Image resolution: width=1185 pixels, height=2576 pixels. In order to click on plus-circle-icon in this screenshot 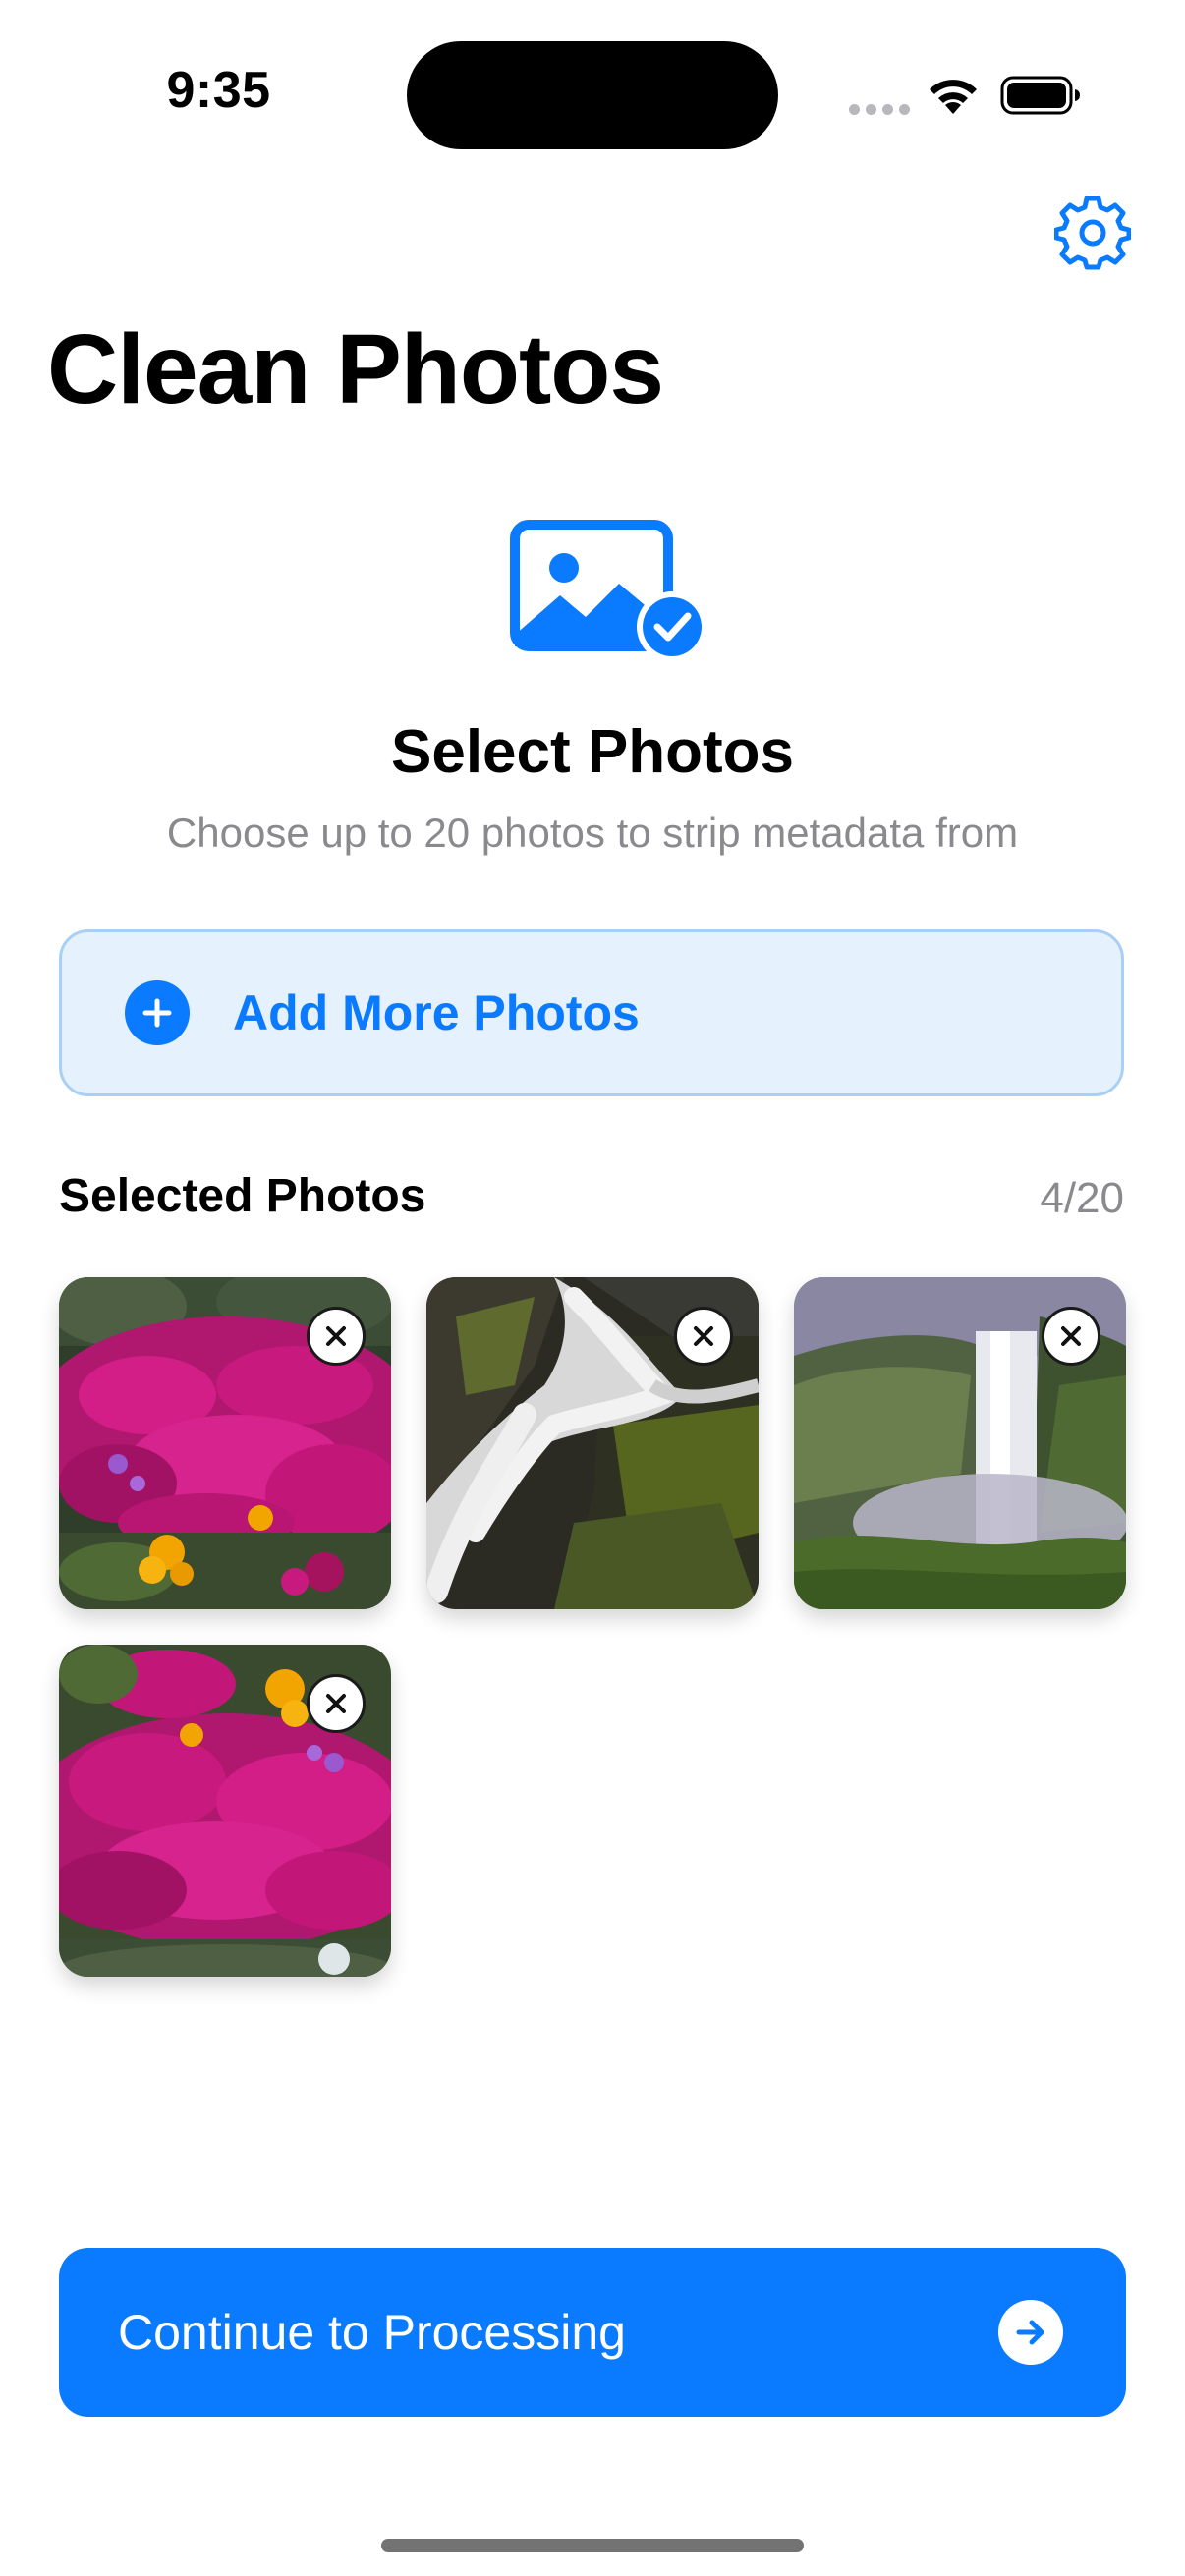, I will do `click(157, 1012)`.